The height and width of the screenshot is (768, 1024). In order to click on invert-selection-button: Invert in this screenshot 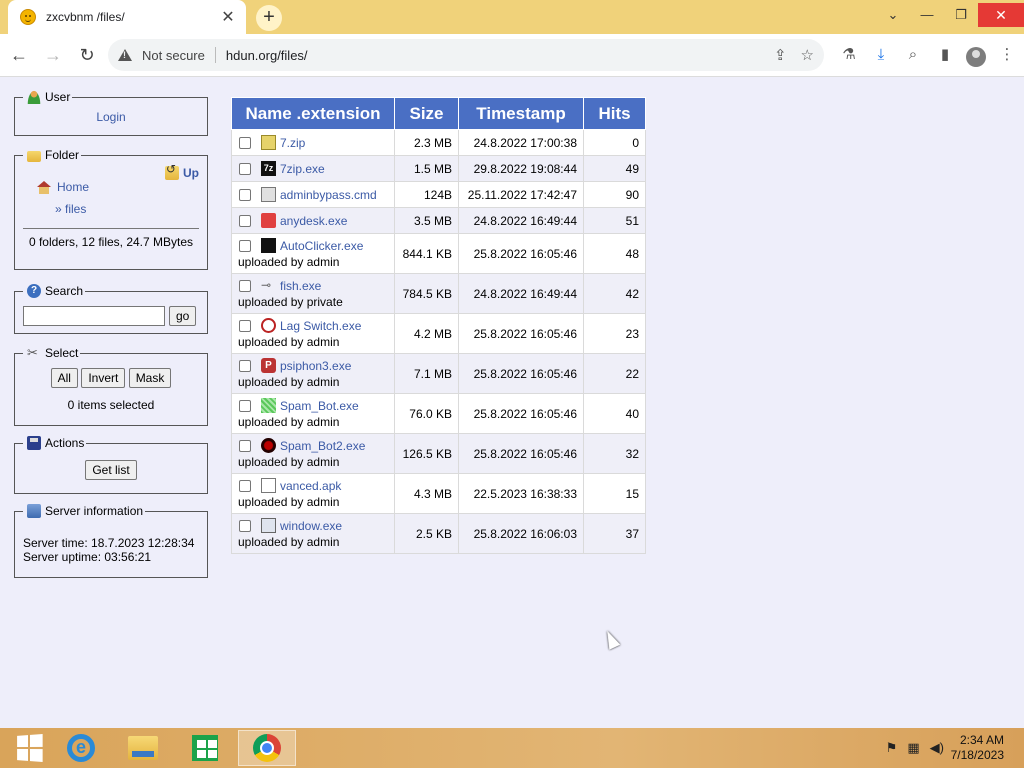, I will do `click(103, 378)`.